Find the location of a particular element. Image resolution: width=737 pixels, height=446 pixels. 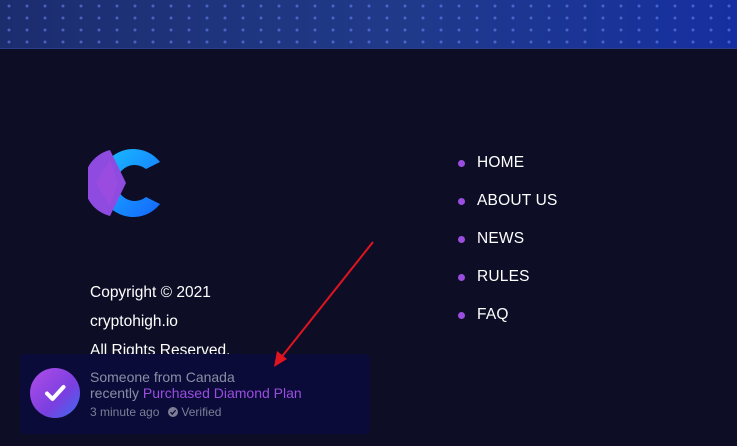

notification-line2: recently Purchased Diamond Plan is located at coordinates (196, 393).